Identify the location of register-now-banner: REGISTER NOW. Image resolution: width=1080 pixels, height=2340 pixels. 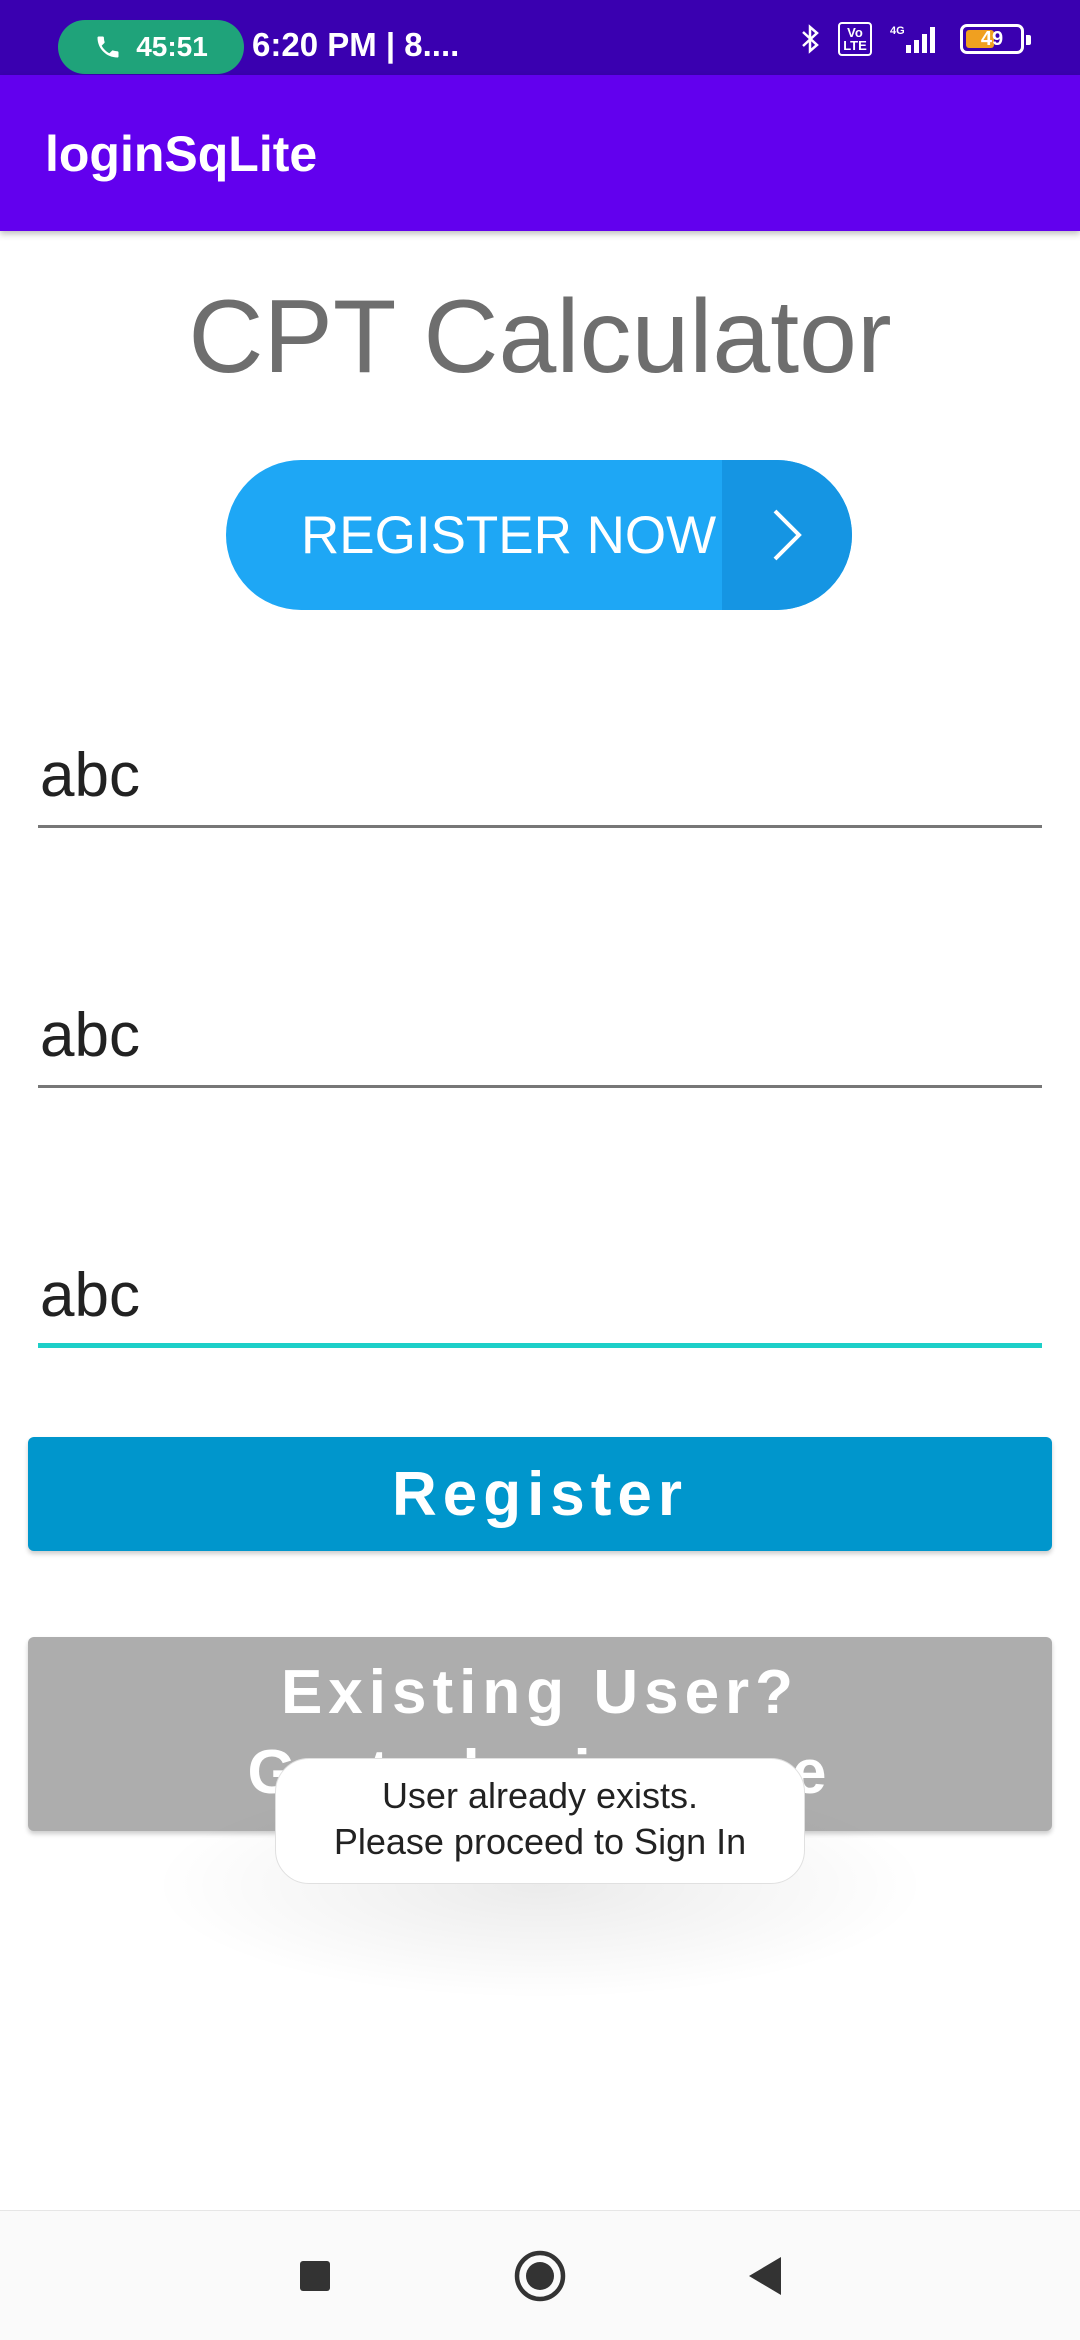
(539, 535).